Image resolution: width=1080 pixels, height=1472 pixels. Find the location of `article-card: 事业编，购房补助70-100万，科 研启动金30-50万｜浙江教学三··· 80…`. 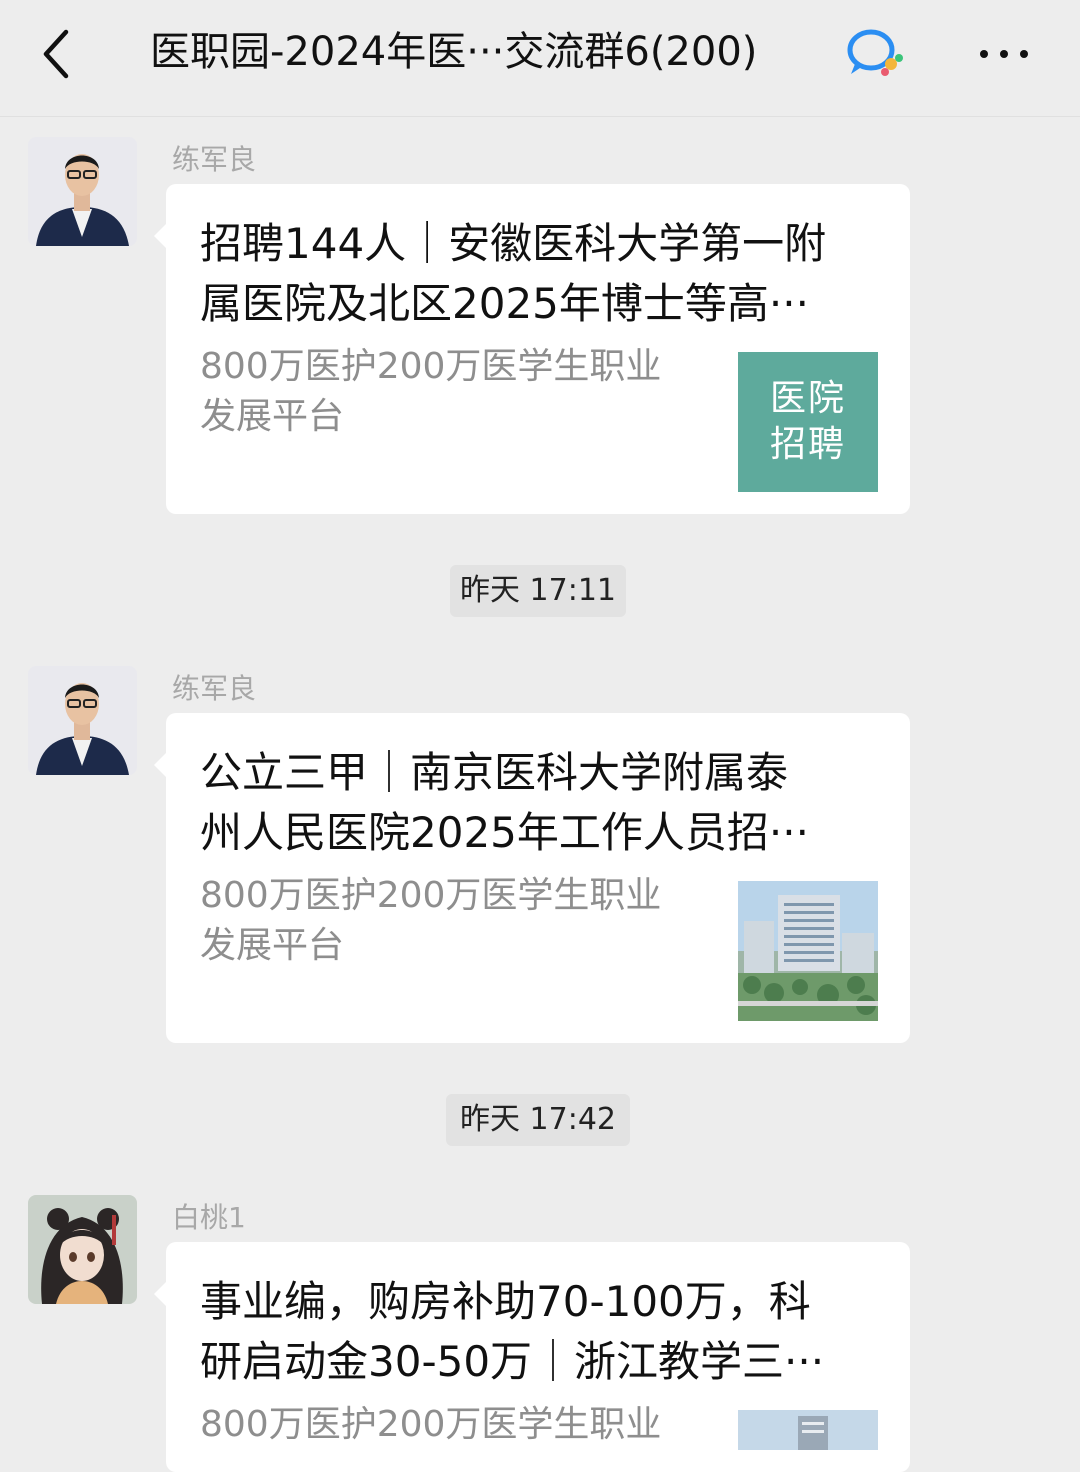

article-card: 事业编，购房补助70-100万，科 研启动金30-50万｜浙江教学三··· 80… is located at coordinates (532, 1357).